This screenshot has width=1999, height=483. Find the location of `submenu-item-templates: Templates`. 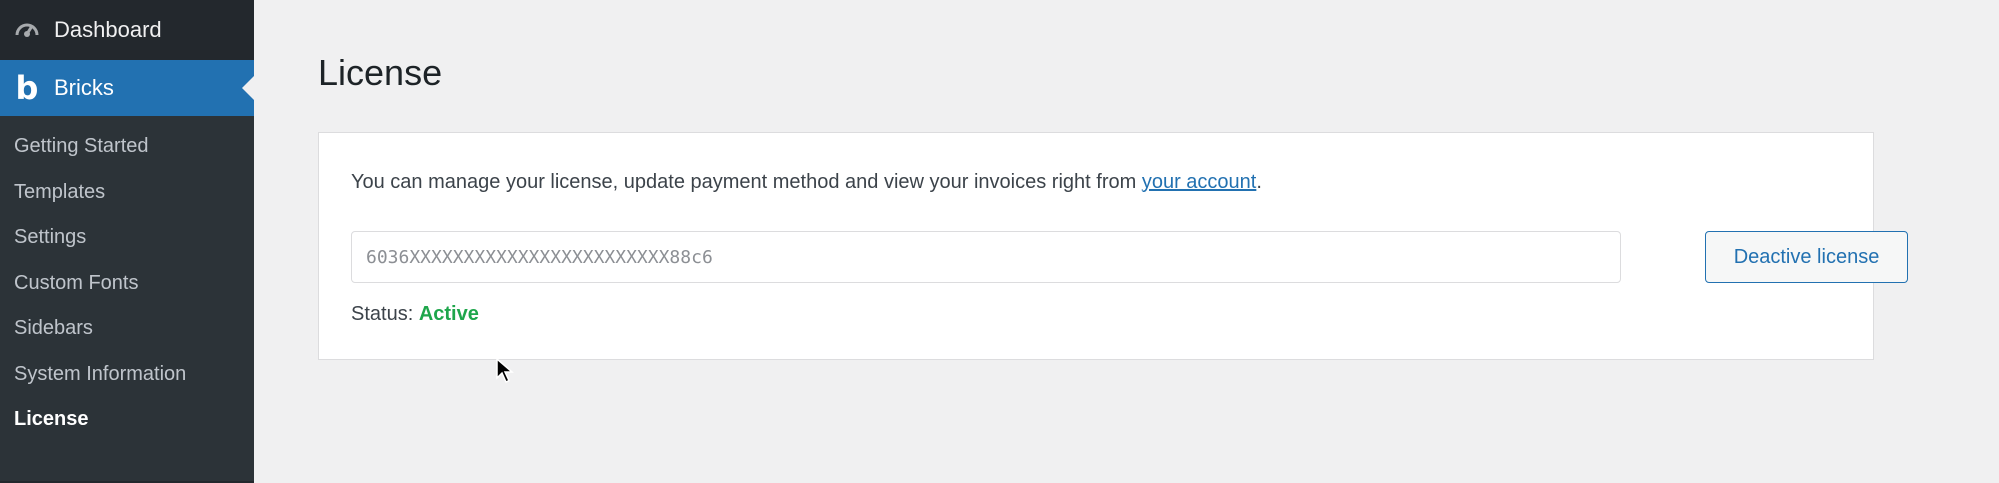

submenu-item-templates: Templates is located at coordinates (127, 193).